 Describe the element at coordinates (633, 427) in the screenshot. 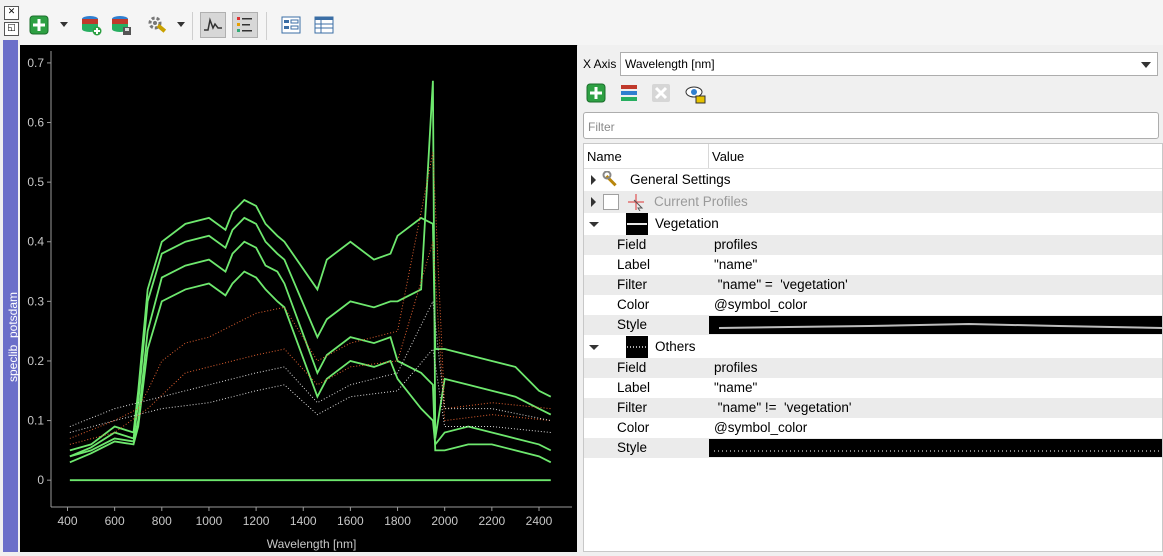

I see `property-name: Color` at that location.